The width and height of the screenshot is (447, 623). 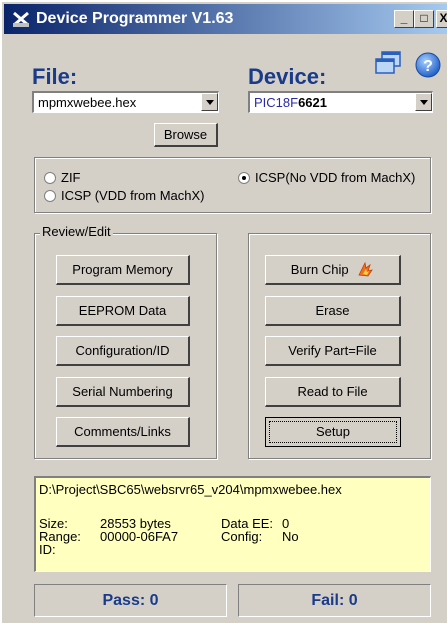 What do you see at coordinates (123, 311) in the screenshot?
I see `eeprom-data-button: EEPROM Data` at bounding box center [123, 311].